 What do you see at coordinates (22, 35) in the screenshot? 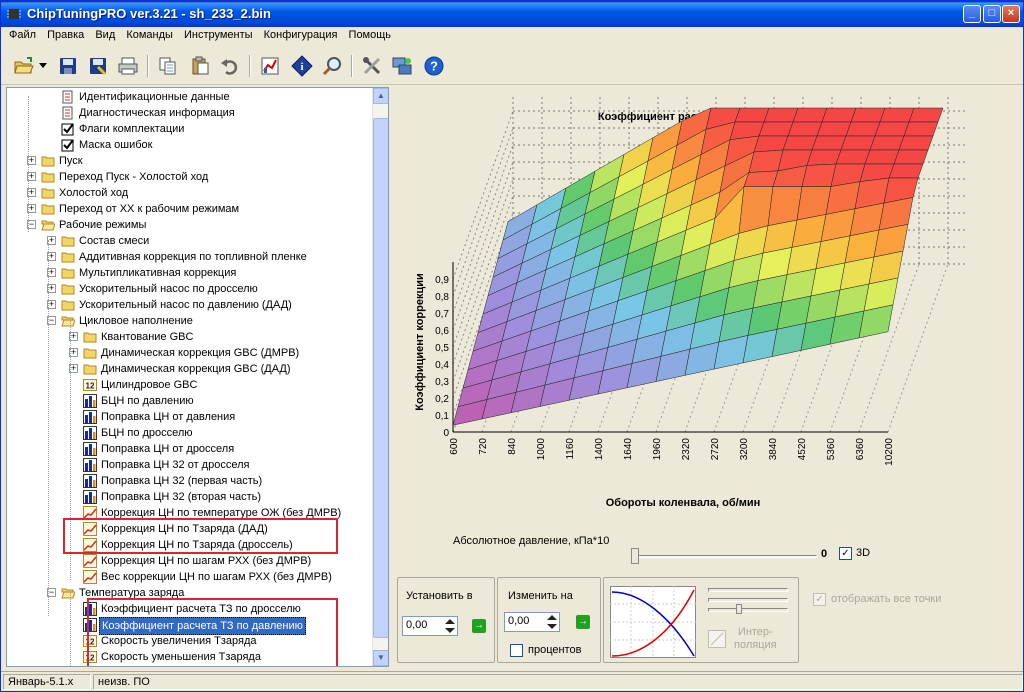
I see `menu-file: Файл` at bounding box center [22, 35].